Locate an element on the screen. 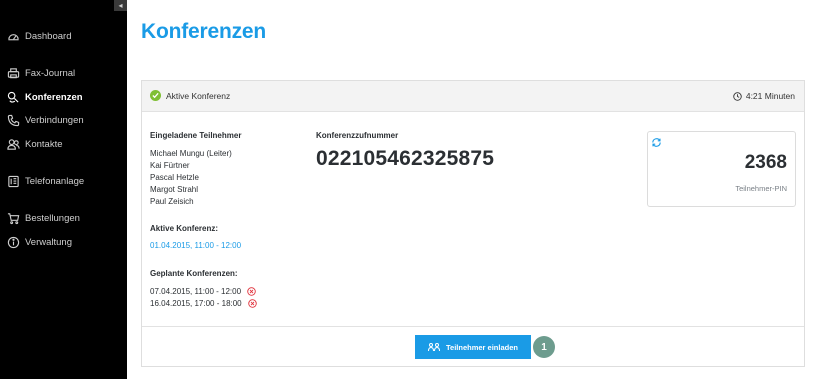 This screenshot has height=379, width=840. fax-icon is located at coordinates (13, 73).